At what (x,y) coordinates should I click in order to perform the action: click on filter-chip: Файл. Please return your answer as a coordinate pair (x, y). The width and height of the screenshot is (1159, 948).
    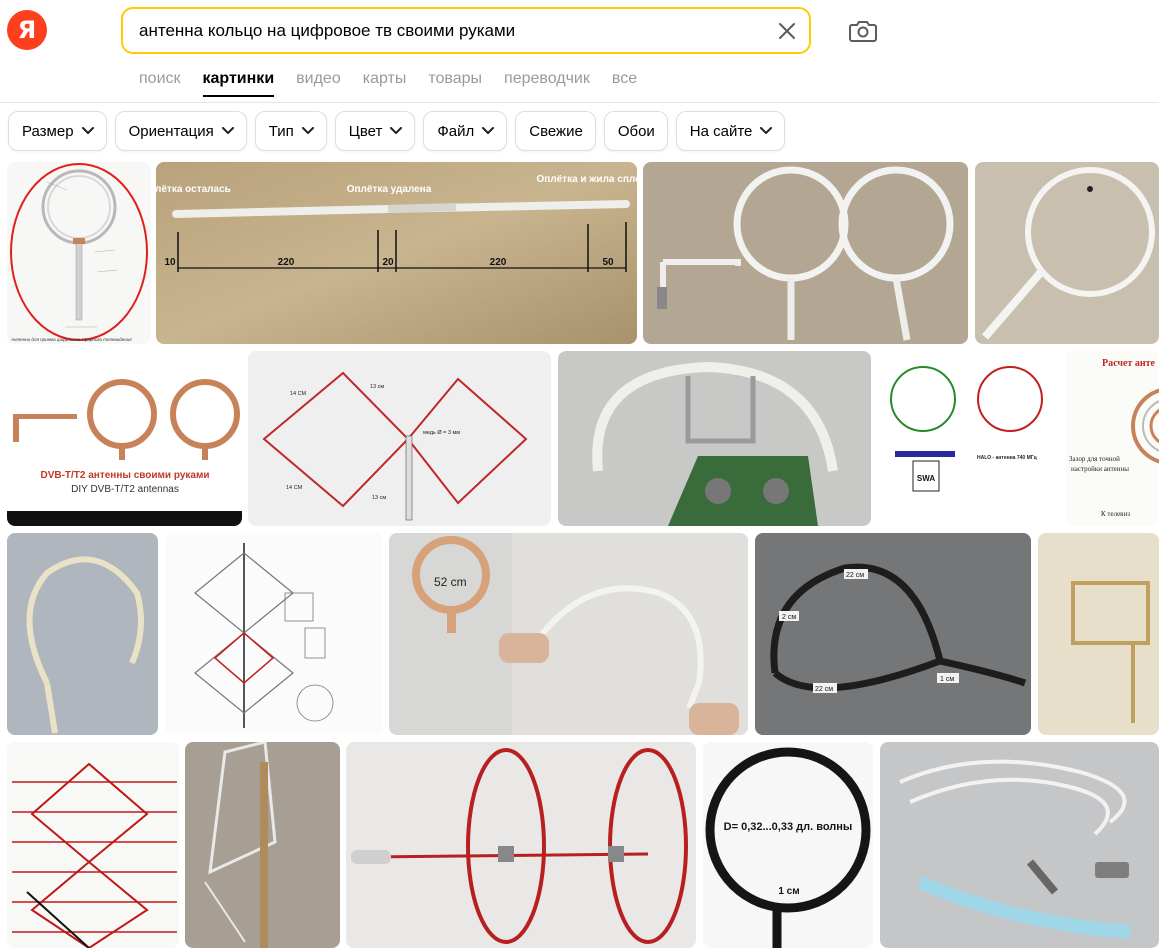
    Looking at the image, I should click on (465, 131).